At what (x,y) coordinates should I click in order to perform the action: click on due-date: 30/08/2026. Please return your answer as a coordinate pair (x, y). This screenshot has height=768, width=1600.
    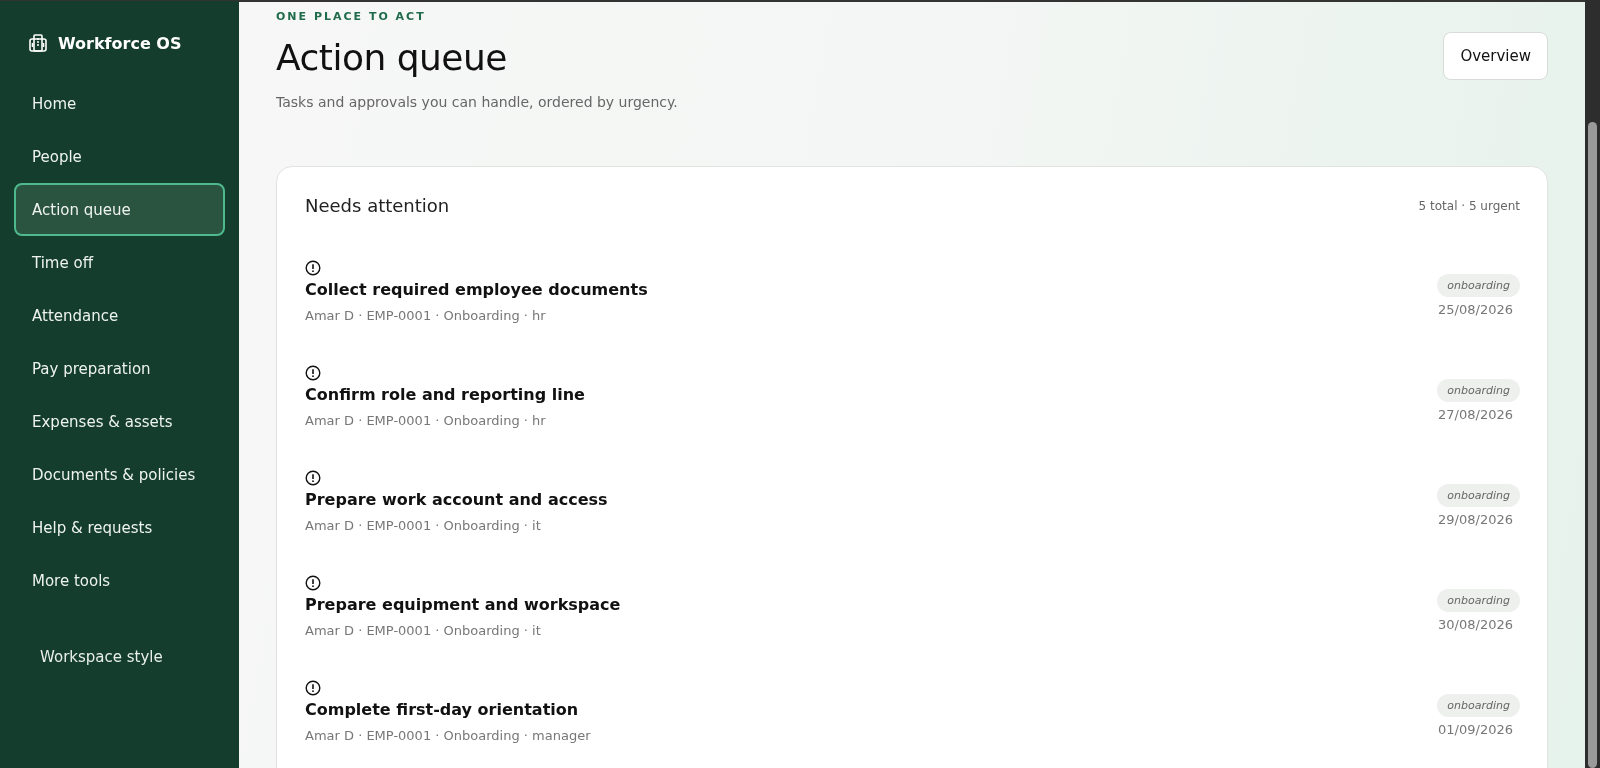
    Looking at the image, I should click on (1475, 624).